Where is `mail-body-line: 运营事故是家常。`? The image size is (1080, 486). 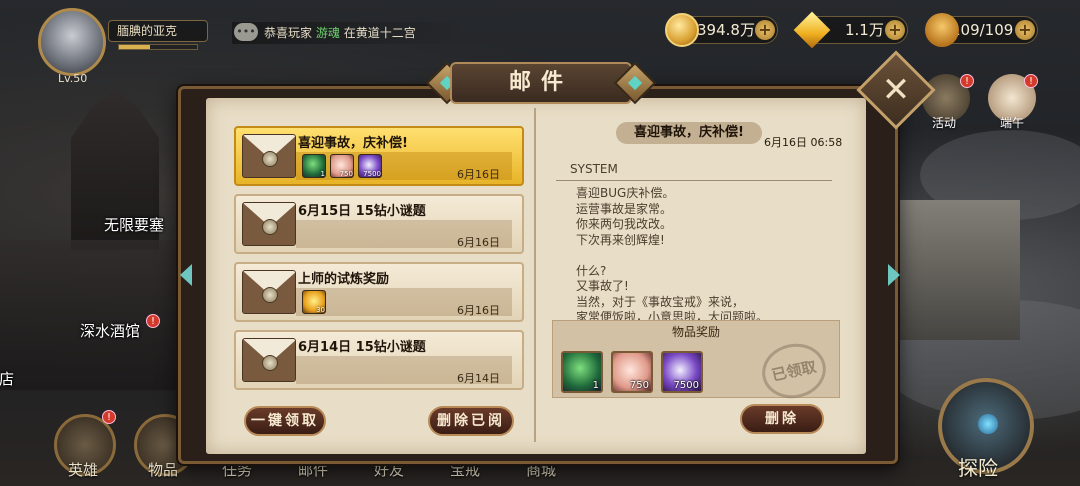 mail-body-line: 运营事故是家常。 is located at coordinates (624, 208).